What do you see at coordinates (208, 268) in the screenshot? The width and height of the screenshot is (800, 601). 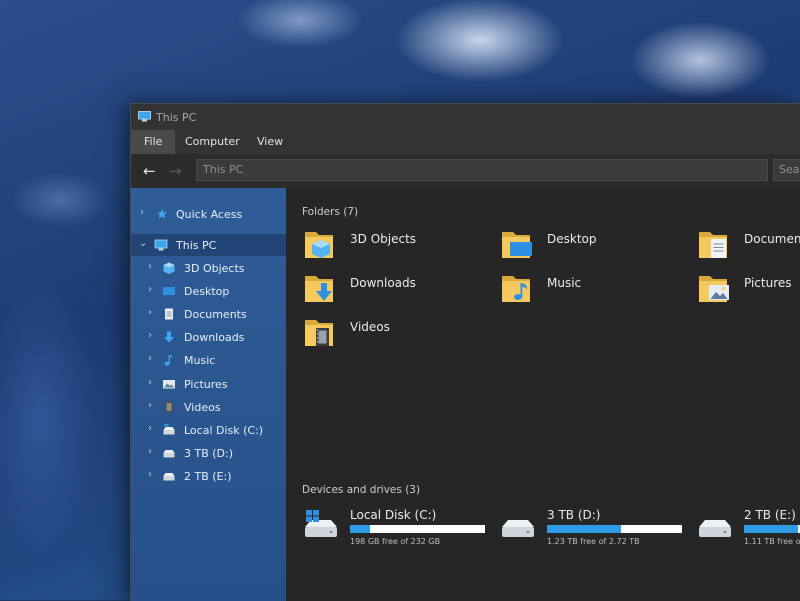 I see `sidebar-item-3d-objects: › 3D Objects` at bounding box center [208, 268].